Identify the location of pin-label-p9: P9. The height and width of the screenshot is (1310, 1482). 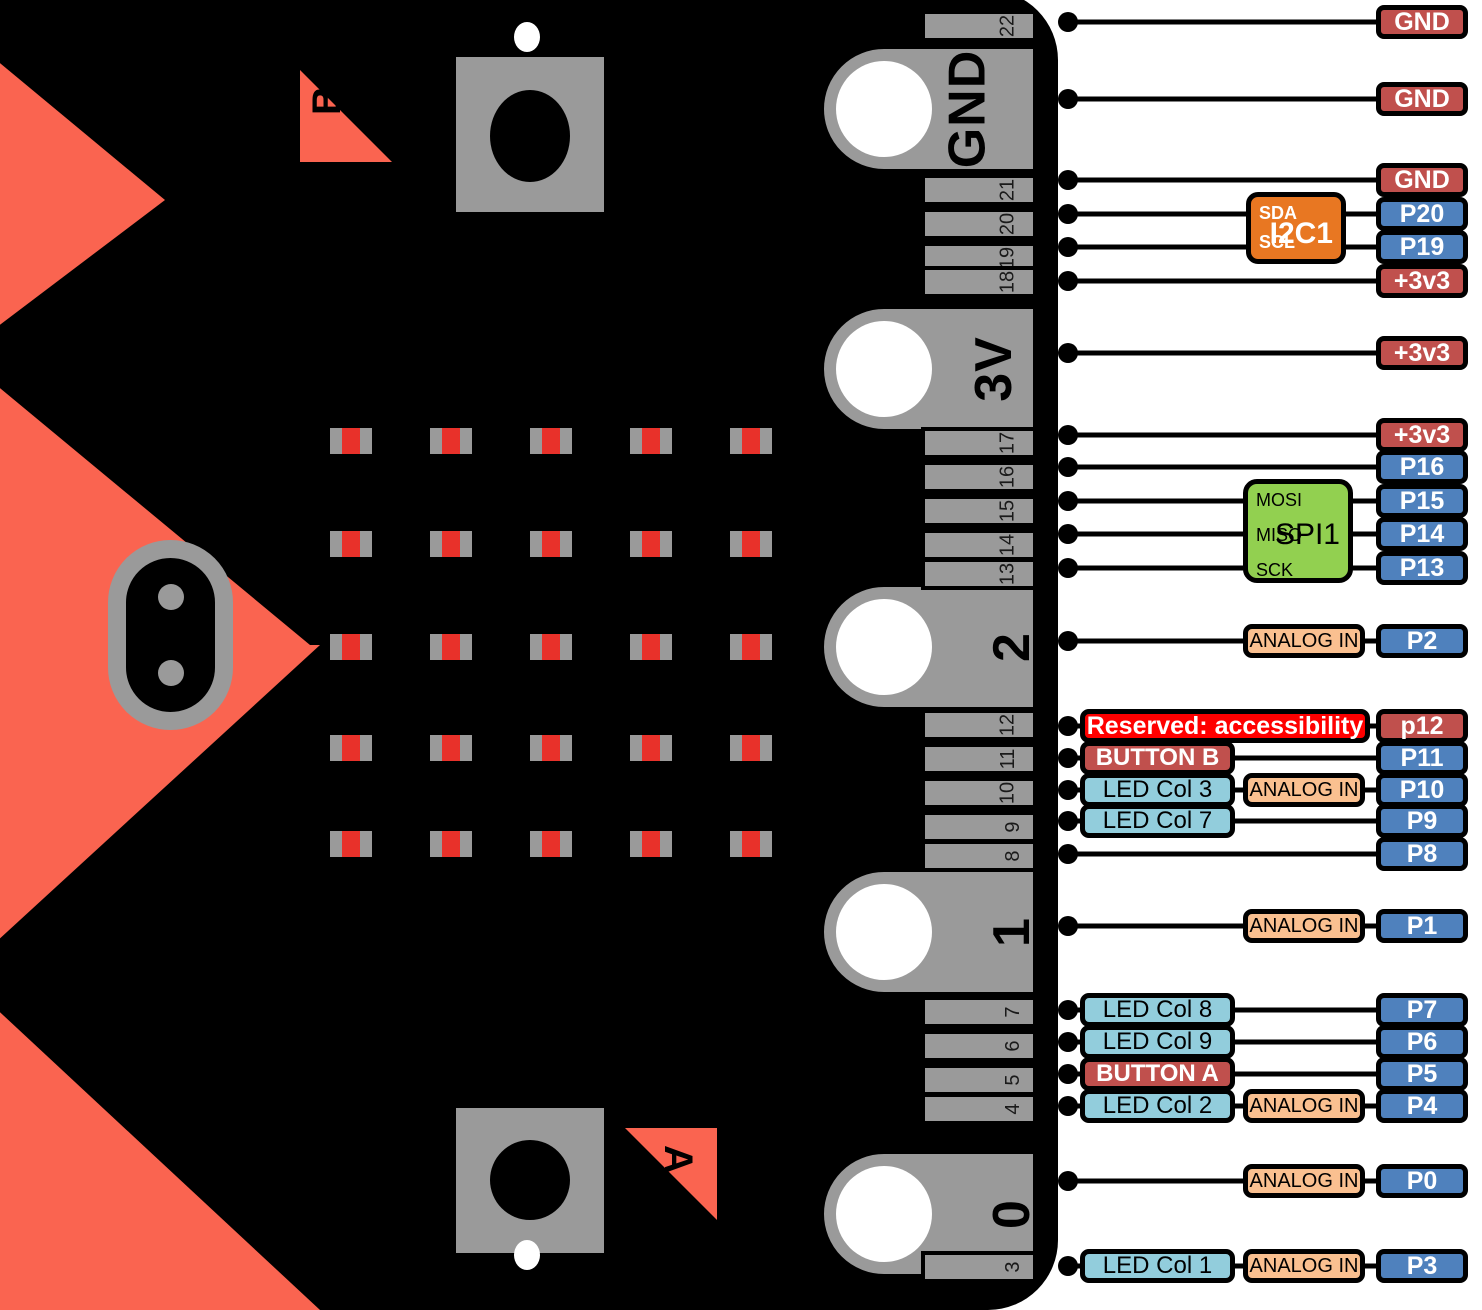
(1422, 821).